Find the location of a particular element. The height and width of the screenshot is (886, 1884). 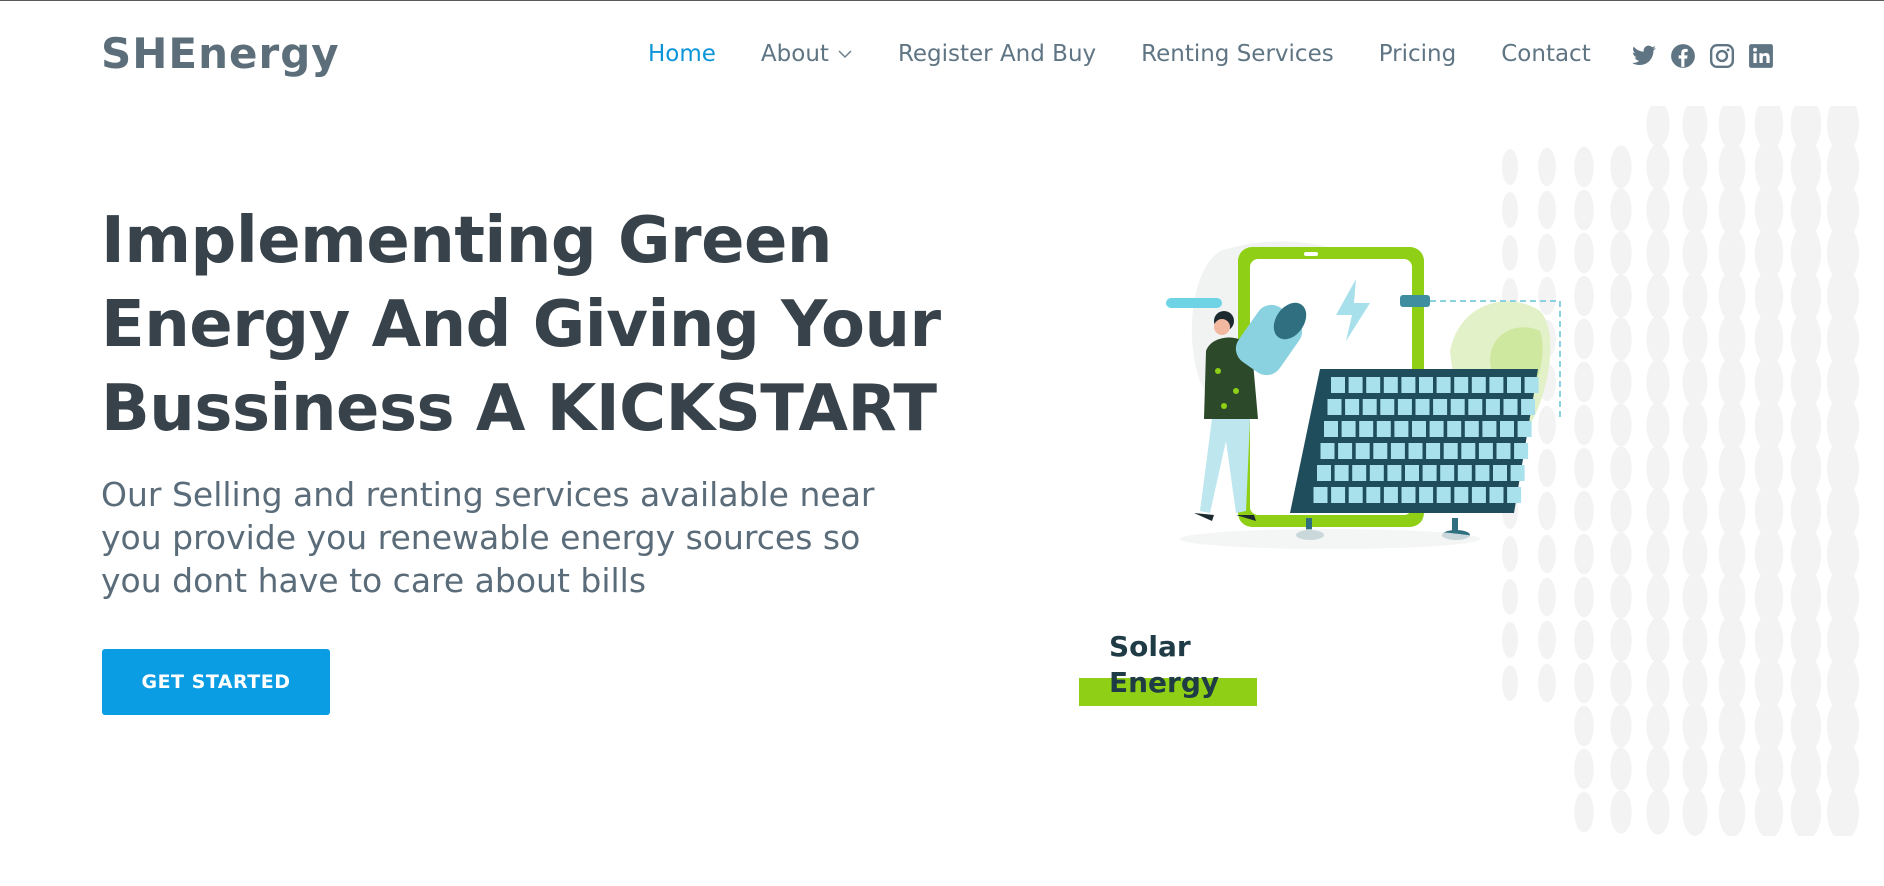

nav-item-home: Home is located at coordinates (682, 54).